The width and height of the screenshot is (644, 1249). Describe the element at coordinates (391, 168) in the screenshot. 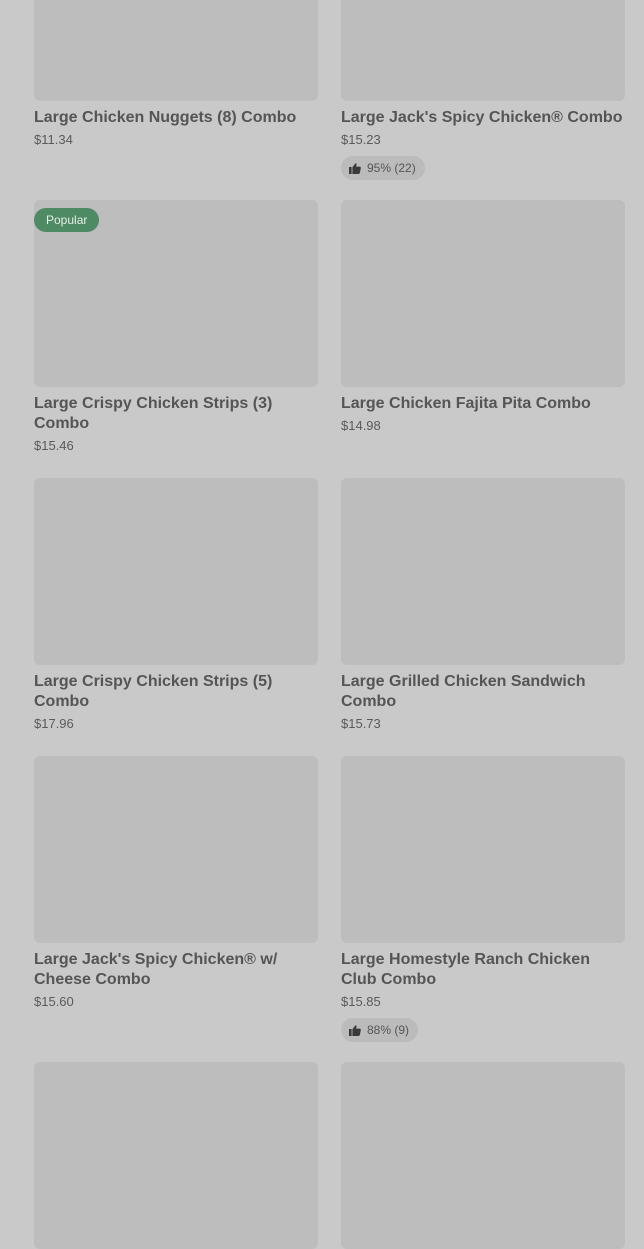

I see `rating-text: 95% (22)` at that location.